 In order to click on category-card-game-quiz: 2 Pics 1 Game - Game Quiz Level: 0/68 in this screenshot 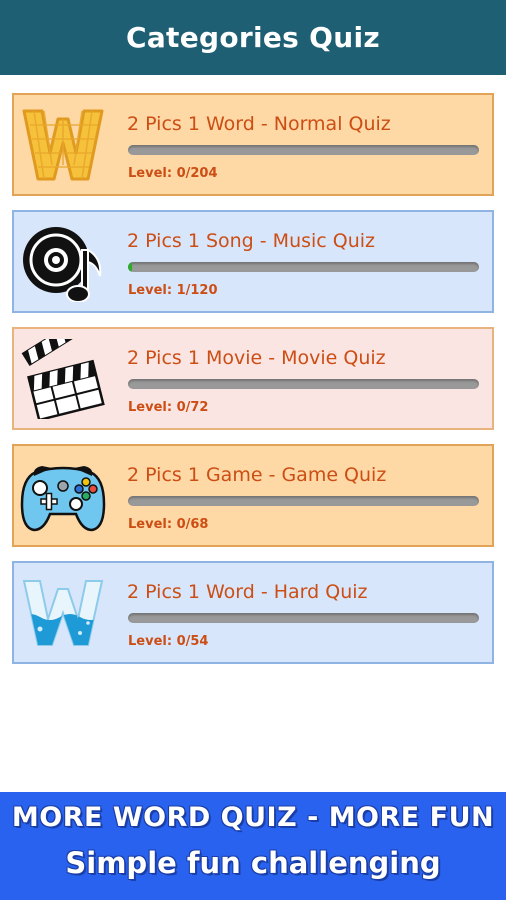, I will do `click(253, 495)`.